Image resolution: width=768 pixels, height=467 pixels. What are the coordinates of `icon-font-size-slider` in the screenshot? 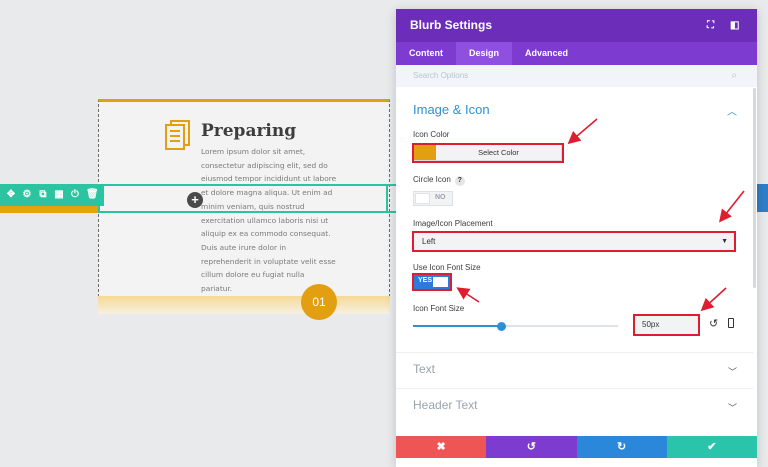 It's located at (515, 326).